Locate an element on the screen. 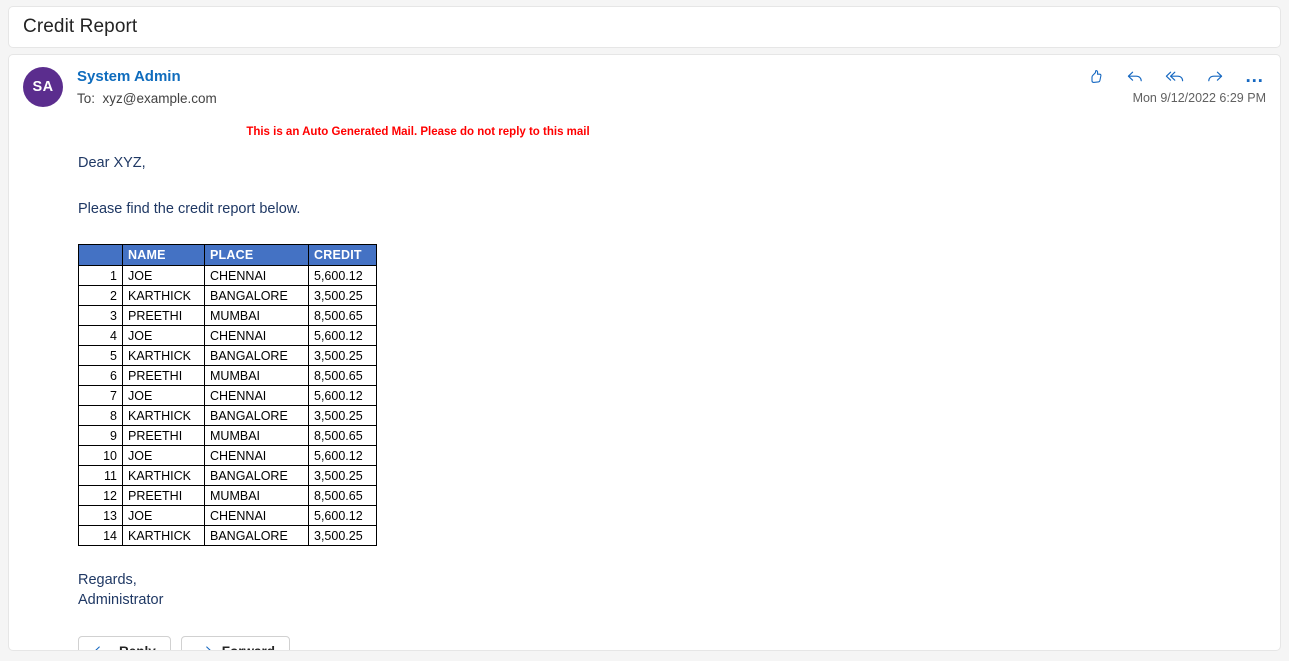 This screenshot has height=661, width=1289. cell-index: 6 is located at coordinates (100, 375).